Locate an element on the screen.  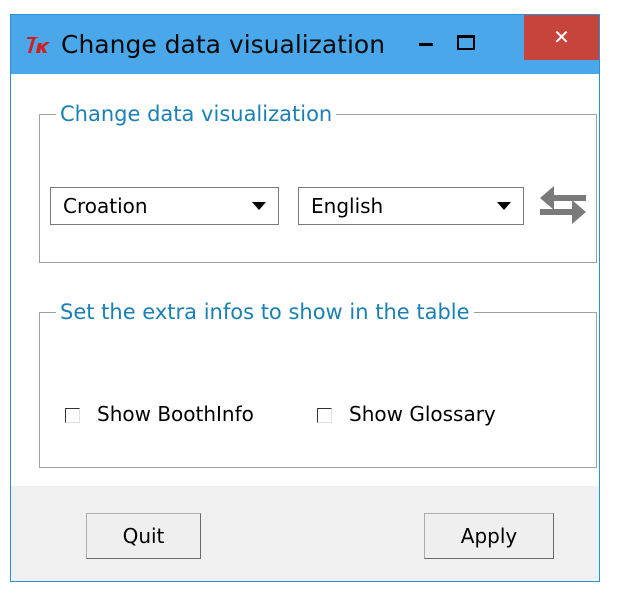
source-language-value: Croation is located at coordinates (105, 206).